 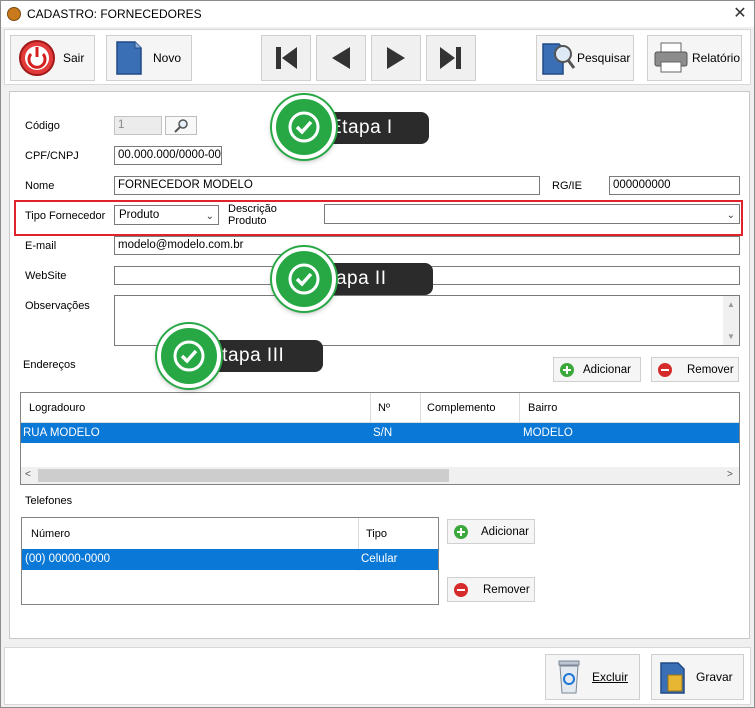 What do you see at coordinates (532, 214) in the screenshot?
I see `descricao-produto-select: ⌄` at bounding box center [532, 214].